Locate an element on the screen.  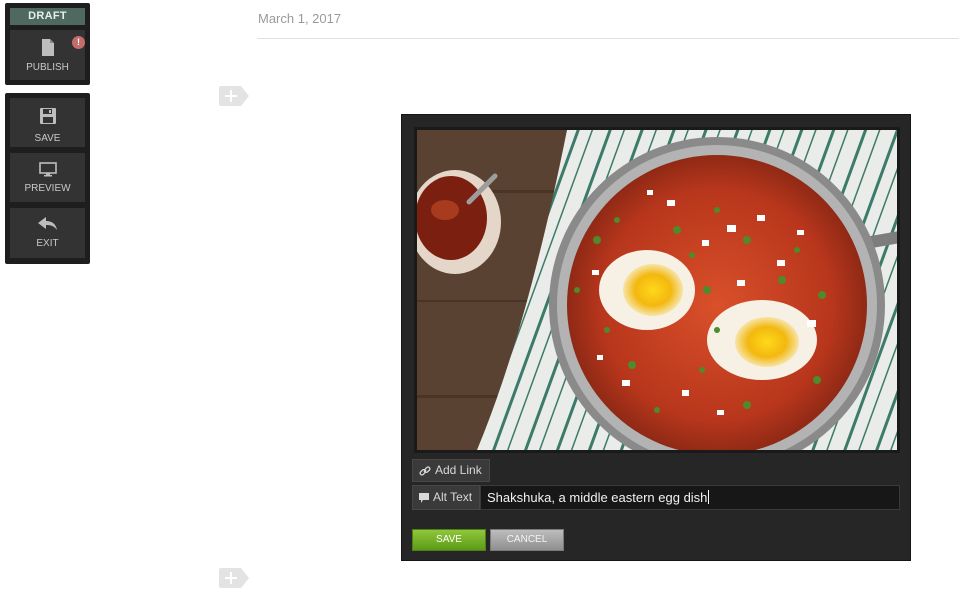
preview-button: PREVIEW is located at coordinates (47, 177).